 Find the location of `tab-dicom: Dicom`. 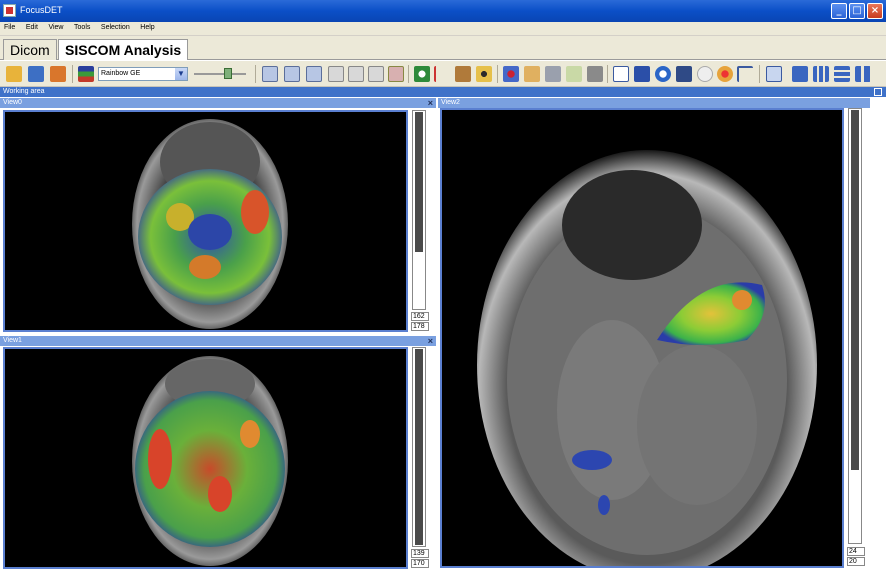

tab-dicom: Dicom is located at coordinates (30, 49).